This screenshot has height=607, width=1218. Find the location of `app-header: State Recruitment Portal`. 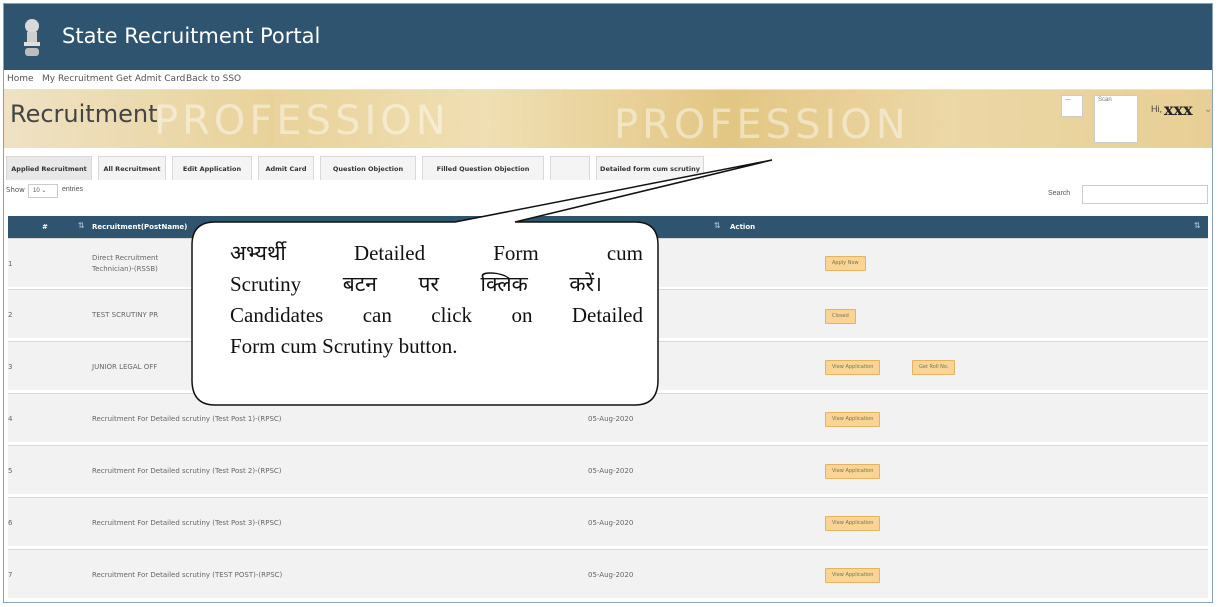

app-header: State Recruitment Portal is located at coordinates (608, 37).